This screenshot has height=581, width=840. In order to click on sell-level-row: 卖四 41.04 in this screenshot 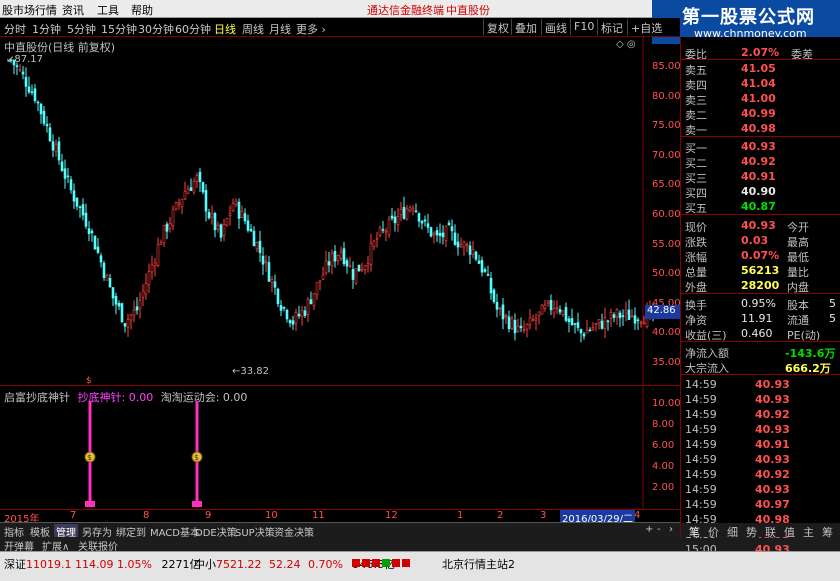, I will do `click(760, 84)`.